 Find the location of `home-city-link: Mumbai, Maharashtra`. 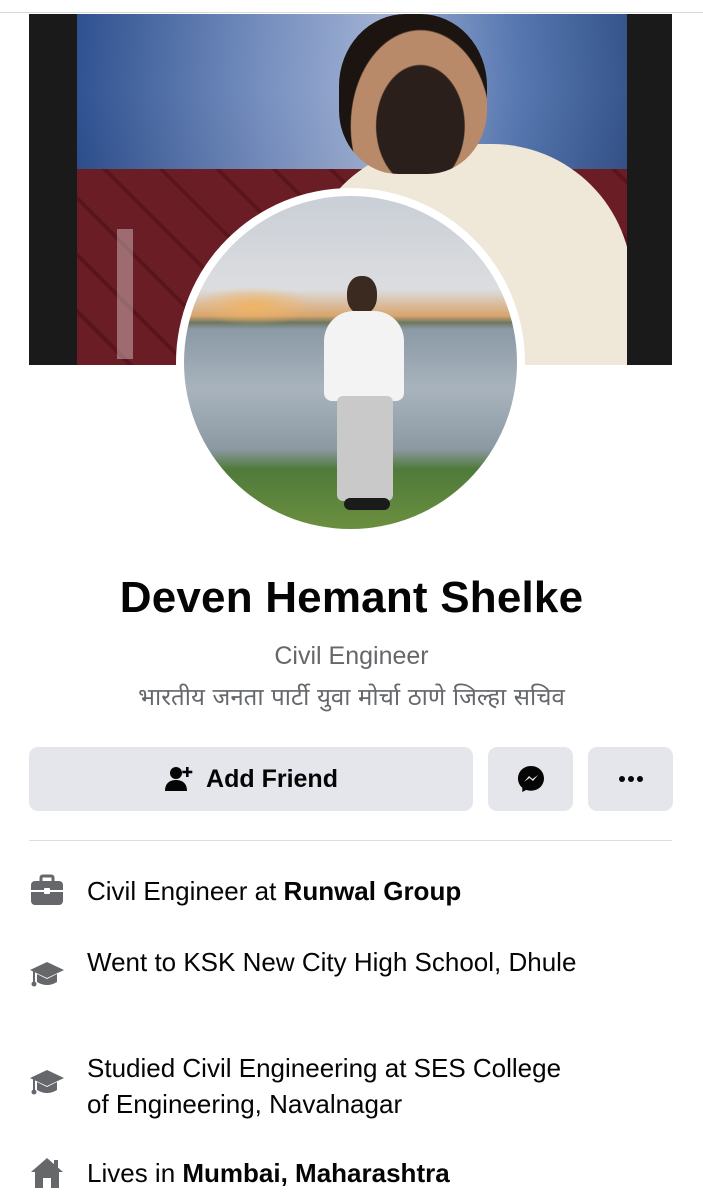

home-city-link: Mumbai, Maharashtra is located at coordinates (315, 1173).